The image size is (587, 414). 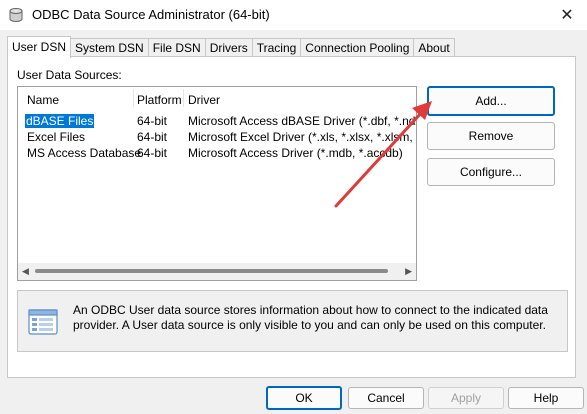 What do you see at coordinates (386, 398) in the screenshot?
I see `cancel-button: Cancel` at bounding box center [386, 398].